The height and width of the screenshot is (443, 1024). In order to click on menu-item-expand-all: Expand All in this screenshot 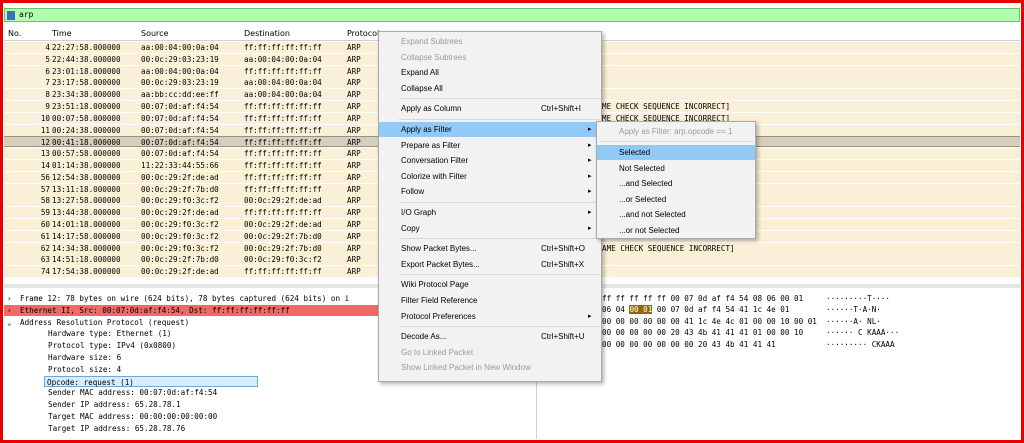, I will do `click(490, 72)`.